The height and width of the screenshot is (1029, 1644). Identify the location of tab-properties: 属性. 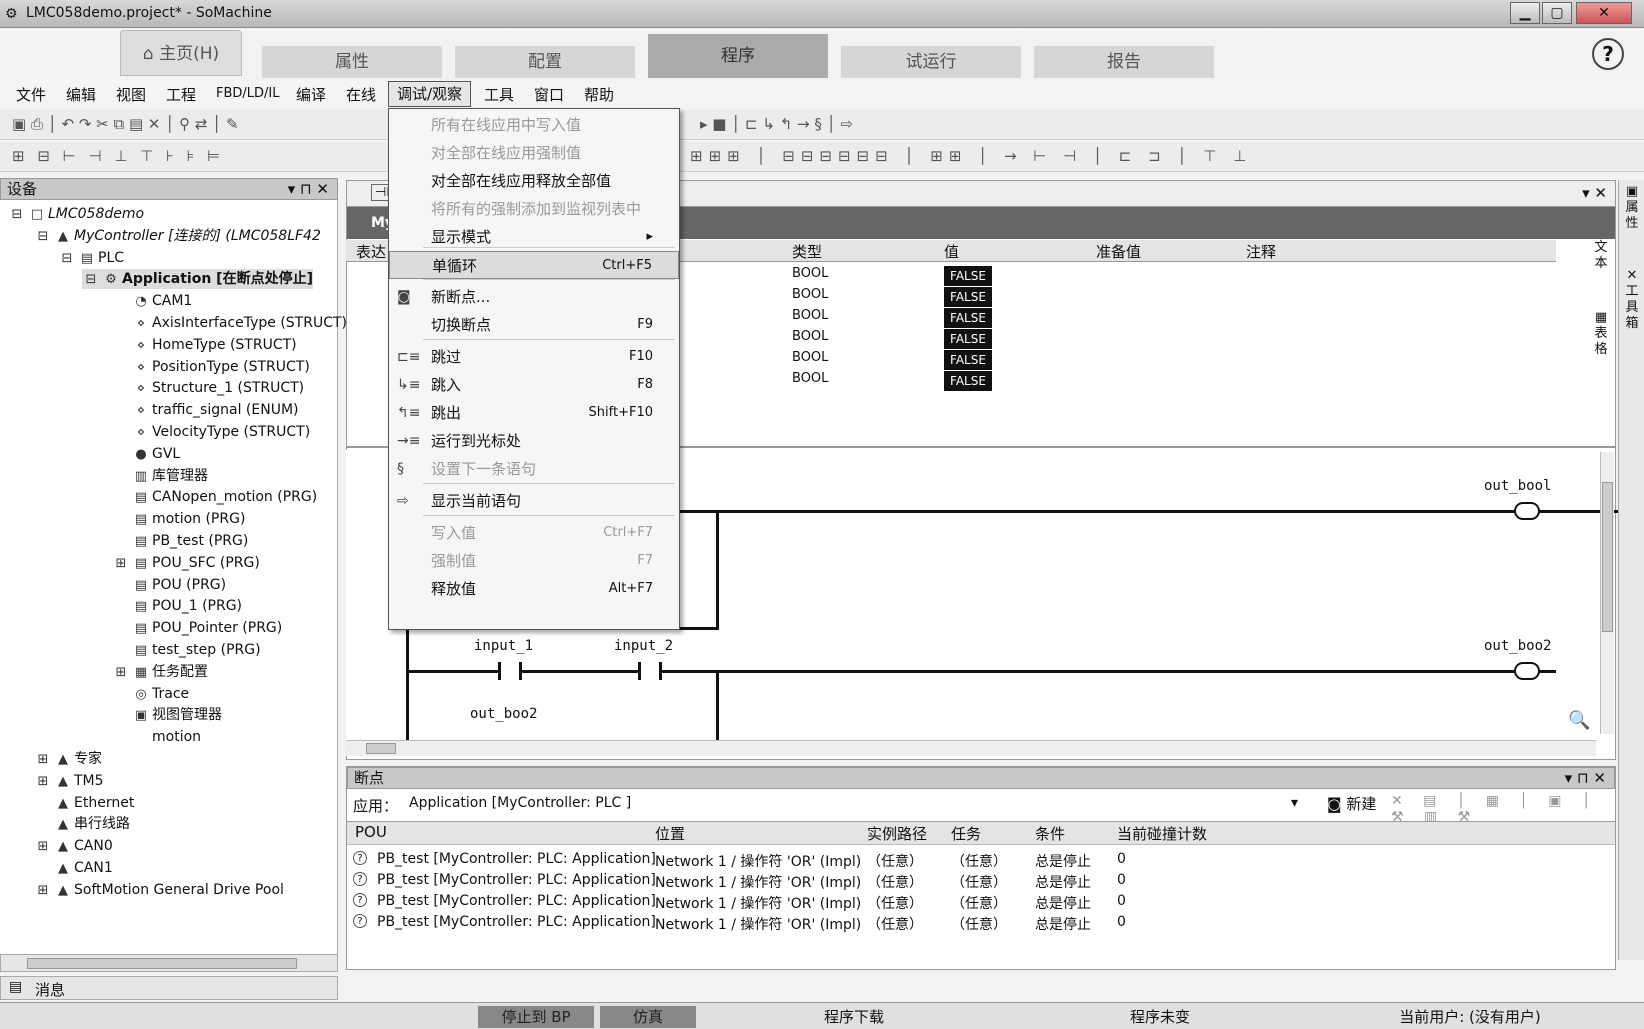
(352, 62).